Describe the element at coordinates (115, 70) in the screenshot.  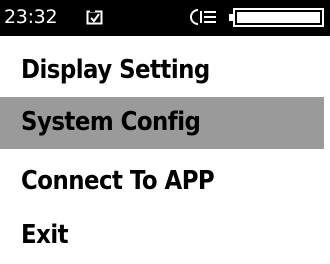
I see `menu-item-label: Display Setting` at that location.